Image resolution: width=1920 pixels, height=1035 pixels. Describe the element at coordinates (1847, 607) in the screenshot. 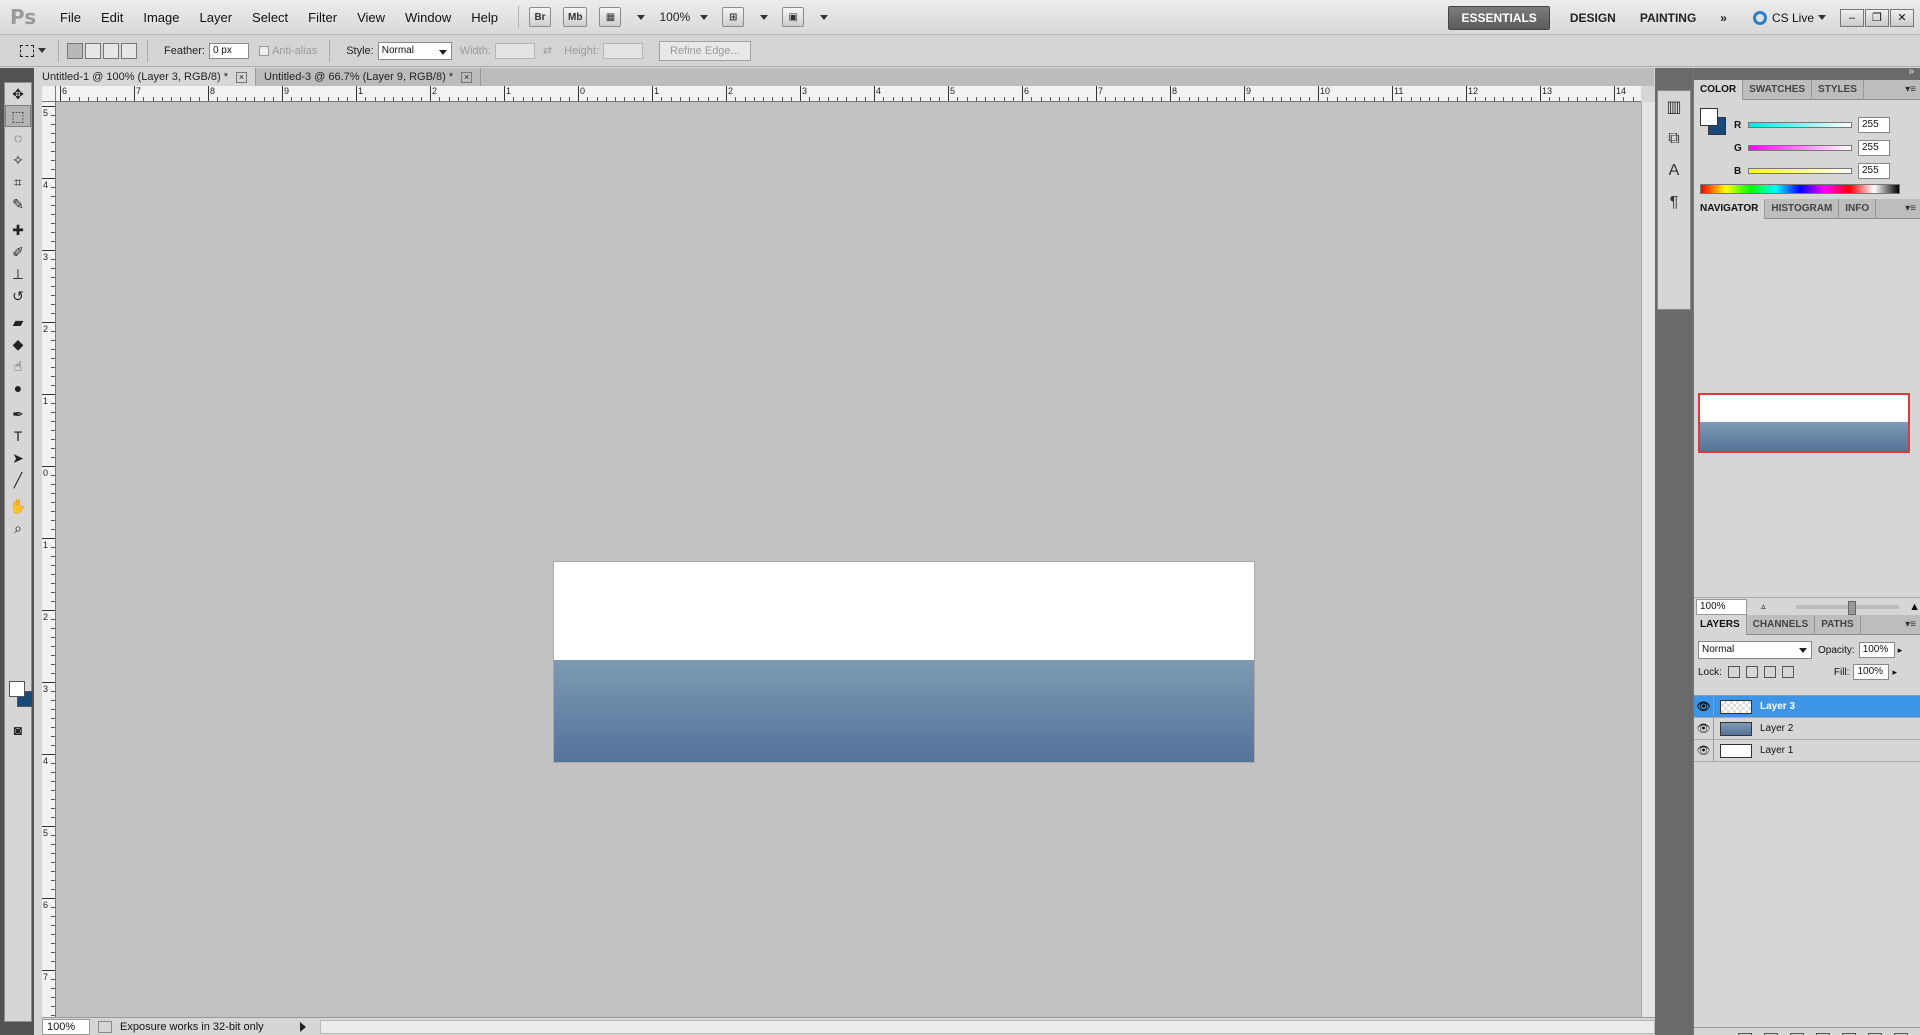

I see `navigator-zoom-slider` at that location.